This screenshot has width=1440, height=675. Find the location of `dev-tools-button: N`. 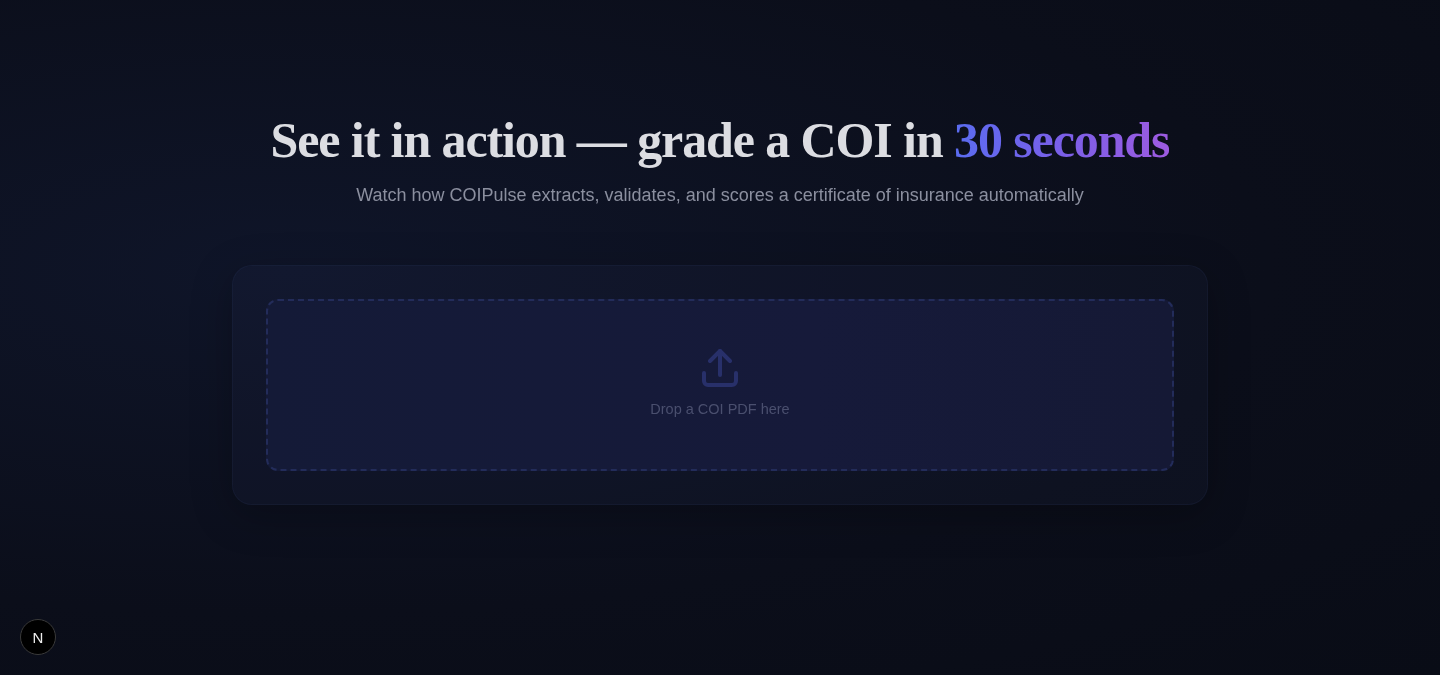

dev-tools-button: N is located at coordinates (38, 637).